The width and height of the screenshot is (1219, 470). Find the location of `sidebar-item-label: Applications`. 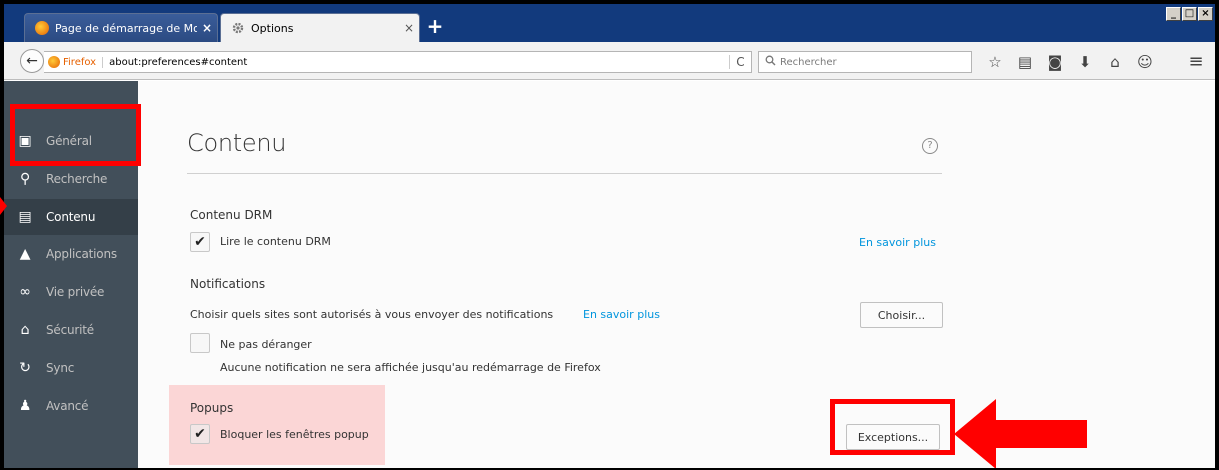

sidebar-item-label: Applications is located at coordinates (81, 254).